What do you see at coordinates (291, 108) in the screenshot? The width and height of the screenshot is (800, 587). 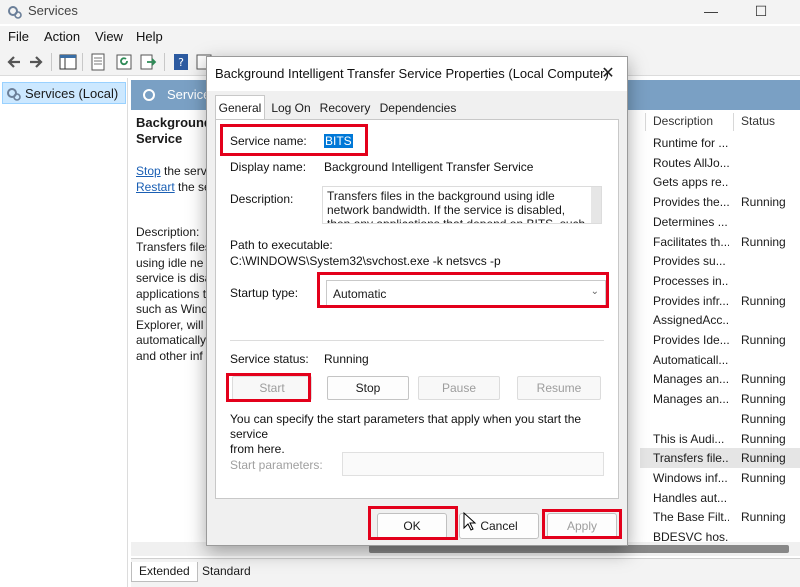 I see `tab-log-on: Log On` at bounding box center [291, 108].